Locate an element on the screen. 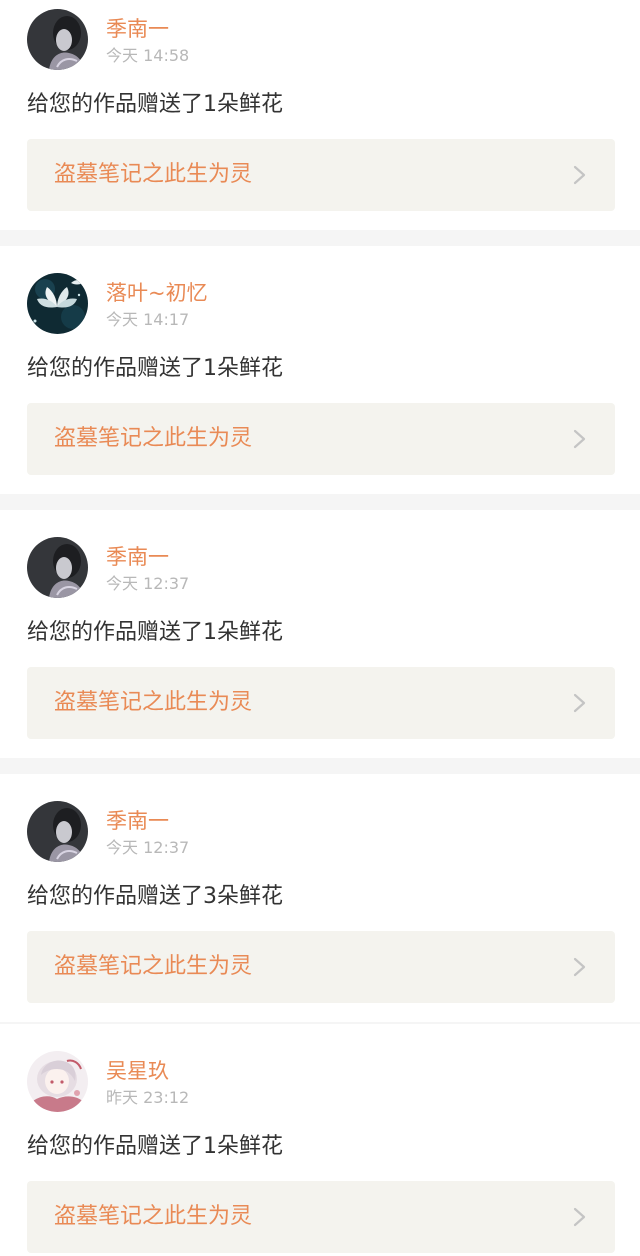  lotus-flower-avatar-icon is located at coordinates (57, 303).